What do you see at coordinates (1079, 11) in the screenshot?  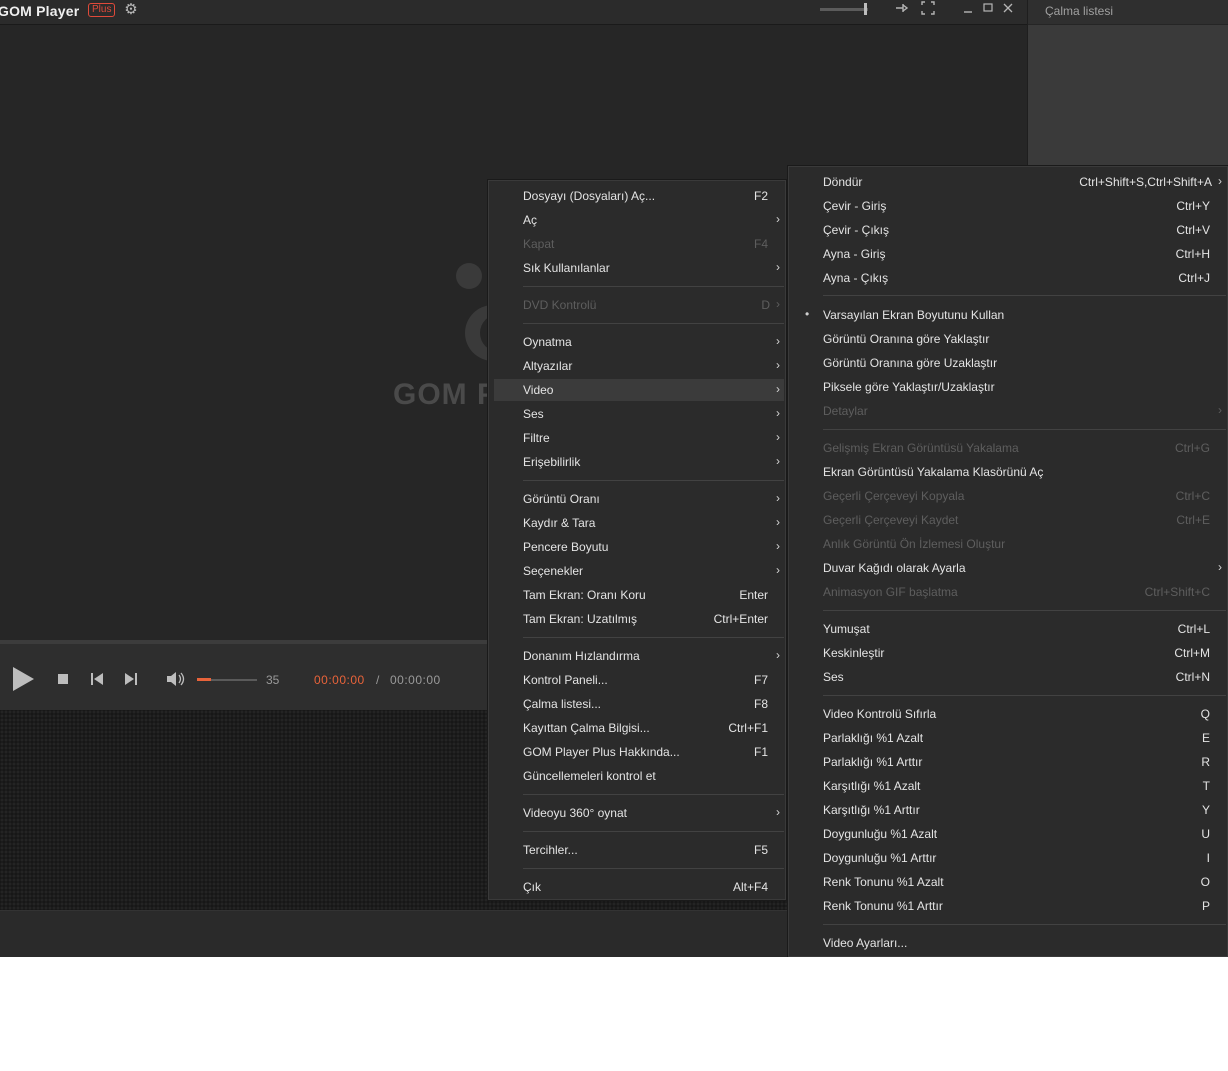 I see `playlist-title: Çalma listesi` at bounding box center [1079, 11].